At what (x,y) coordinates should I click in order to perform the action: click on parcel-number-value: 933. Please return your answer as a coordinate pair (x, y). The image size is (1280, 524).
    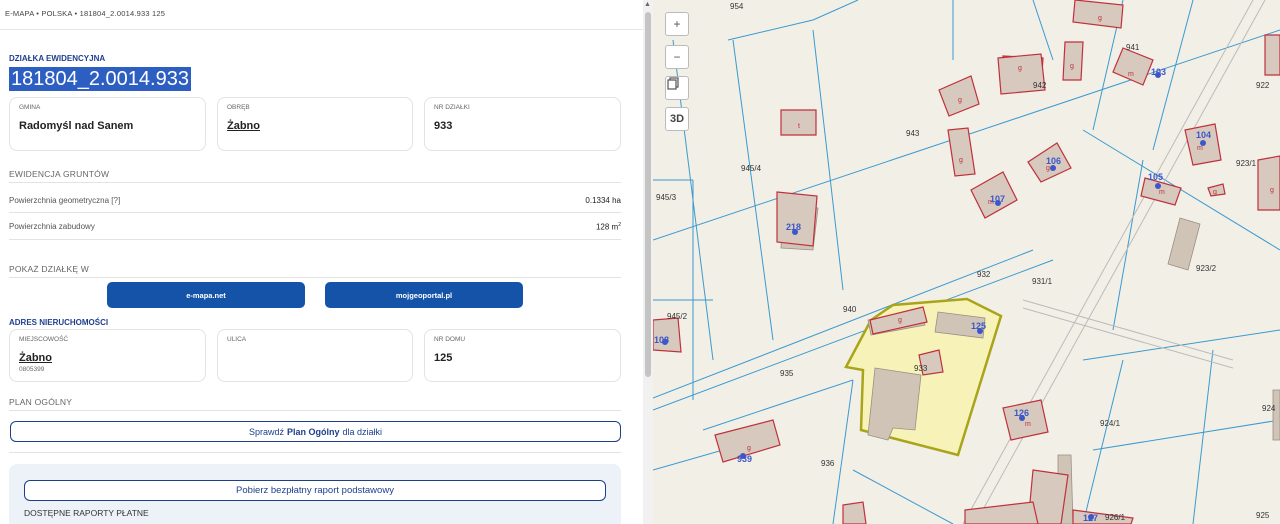
    Looking at the image, I should click on (443, 126).